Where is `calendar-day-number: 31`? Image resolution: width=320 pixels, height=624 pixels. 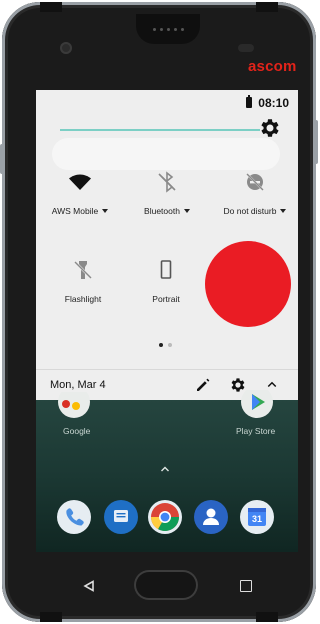 calendar-day-number: 31 is located at coordinates (256, 519).